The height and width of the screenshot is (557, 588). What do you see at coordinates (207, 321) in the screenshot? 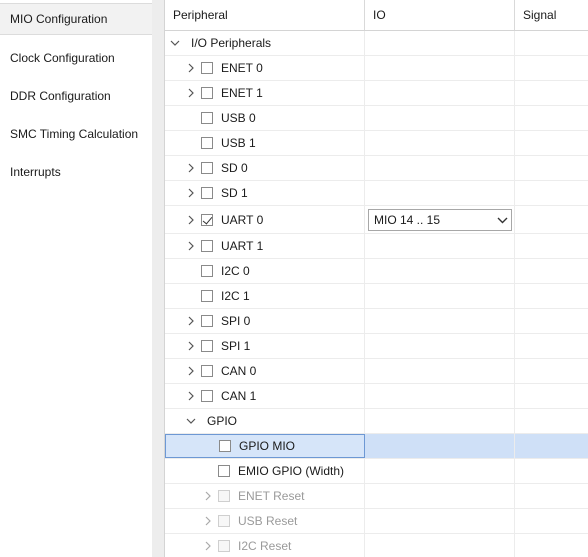
I see `spi-0-checkbox` at bounding box center [207, 321].